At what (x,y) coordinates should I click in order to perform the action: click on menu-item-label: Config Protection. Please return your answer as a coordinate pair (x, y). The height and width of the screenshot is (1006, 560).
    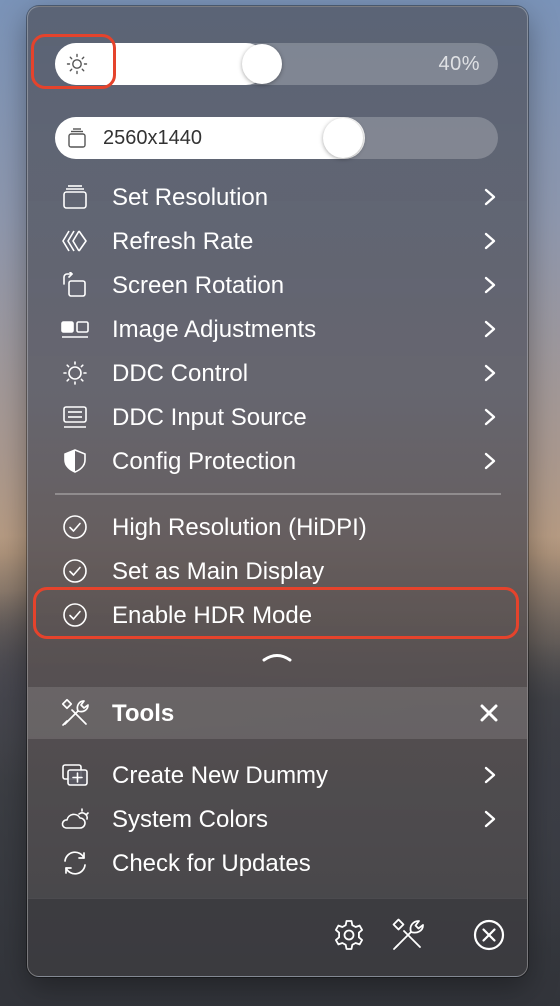
    Looking at the image, I should click on (204, 461).